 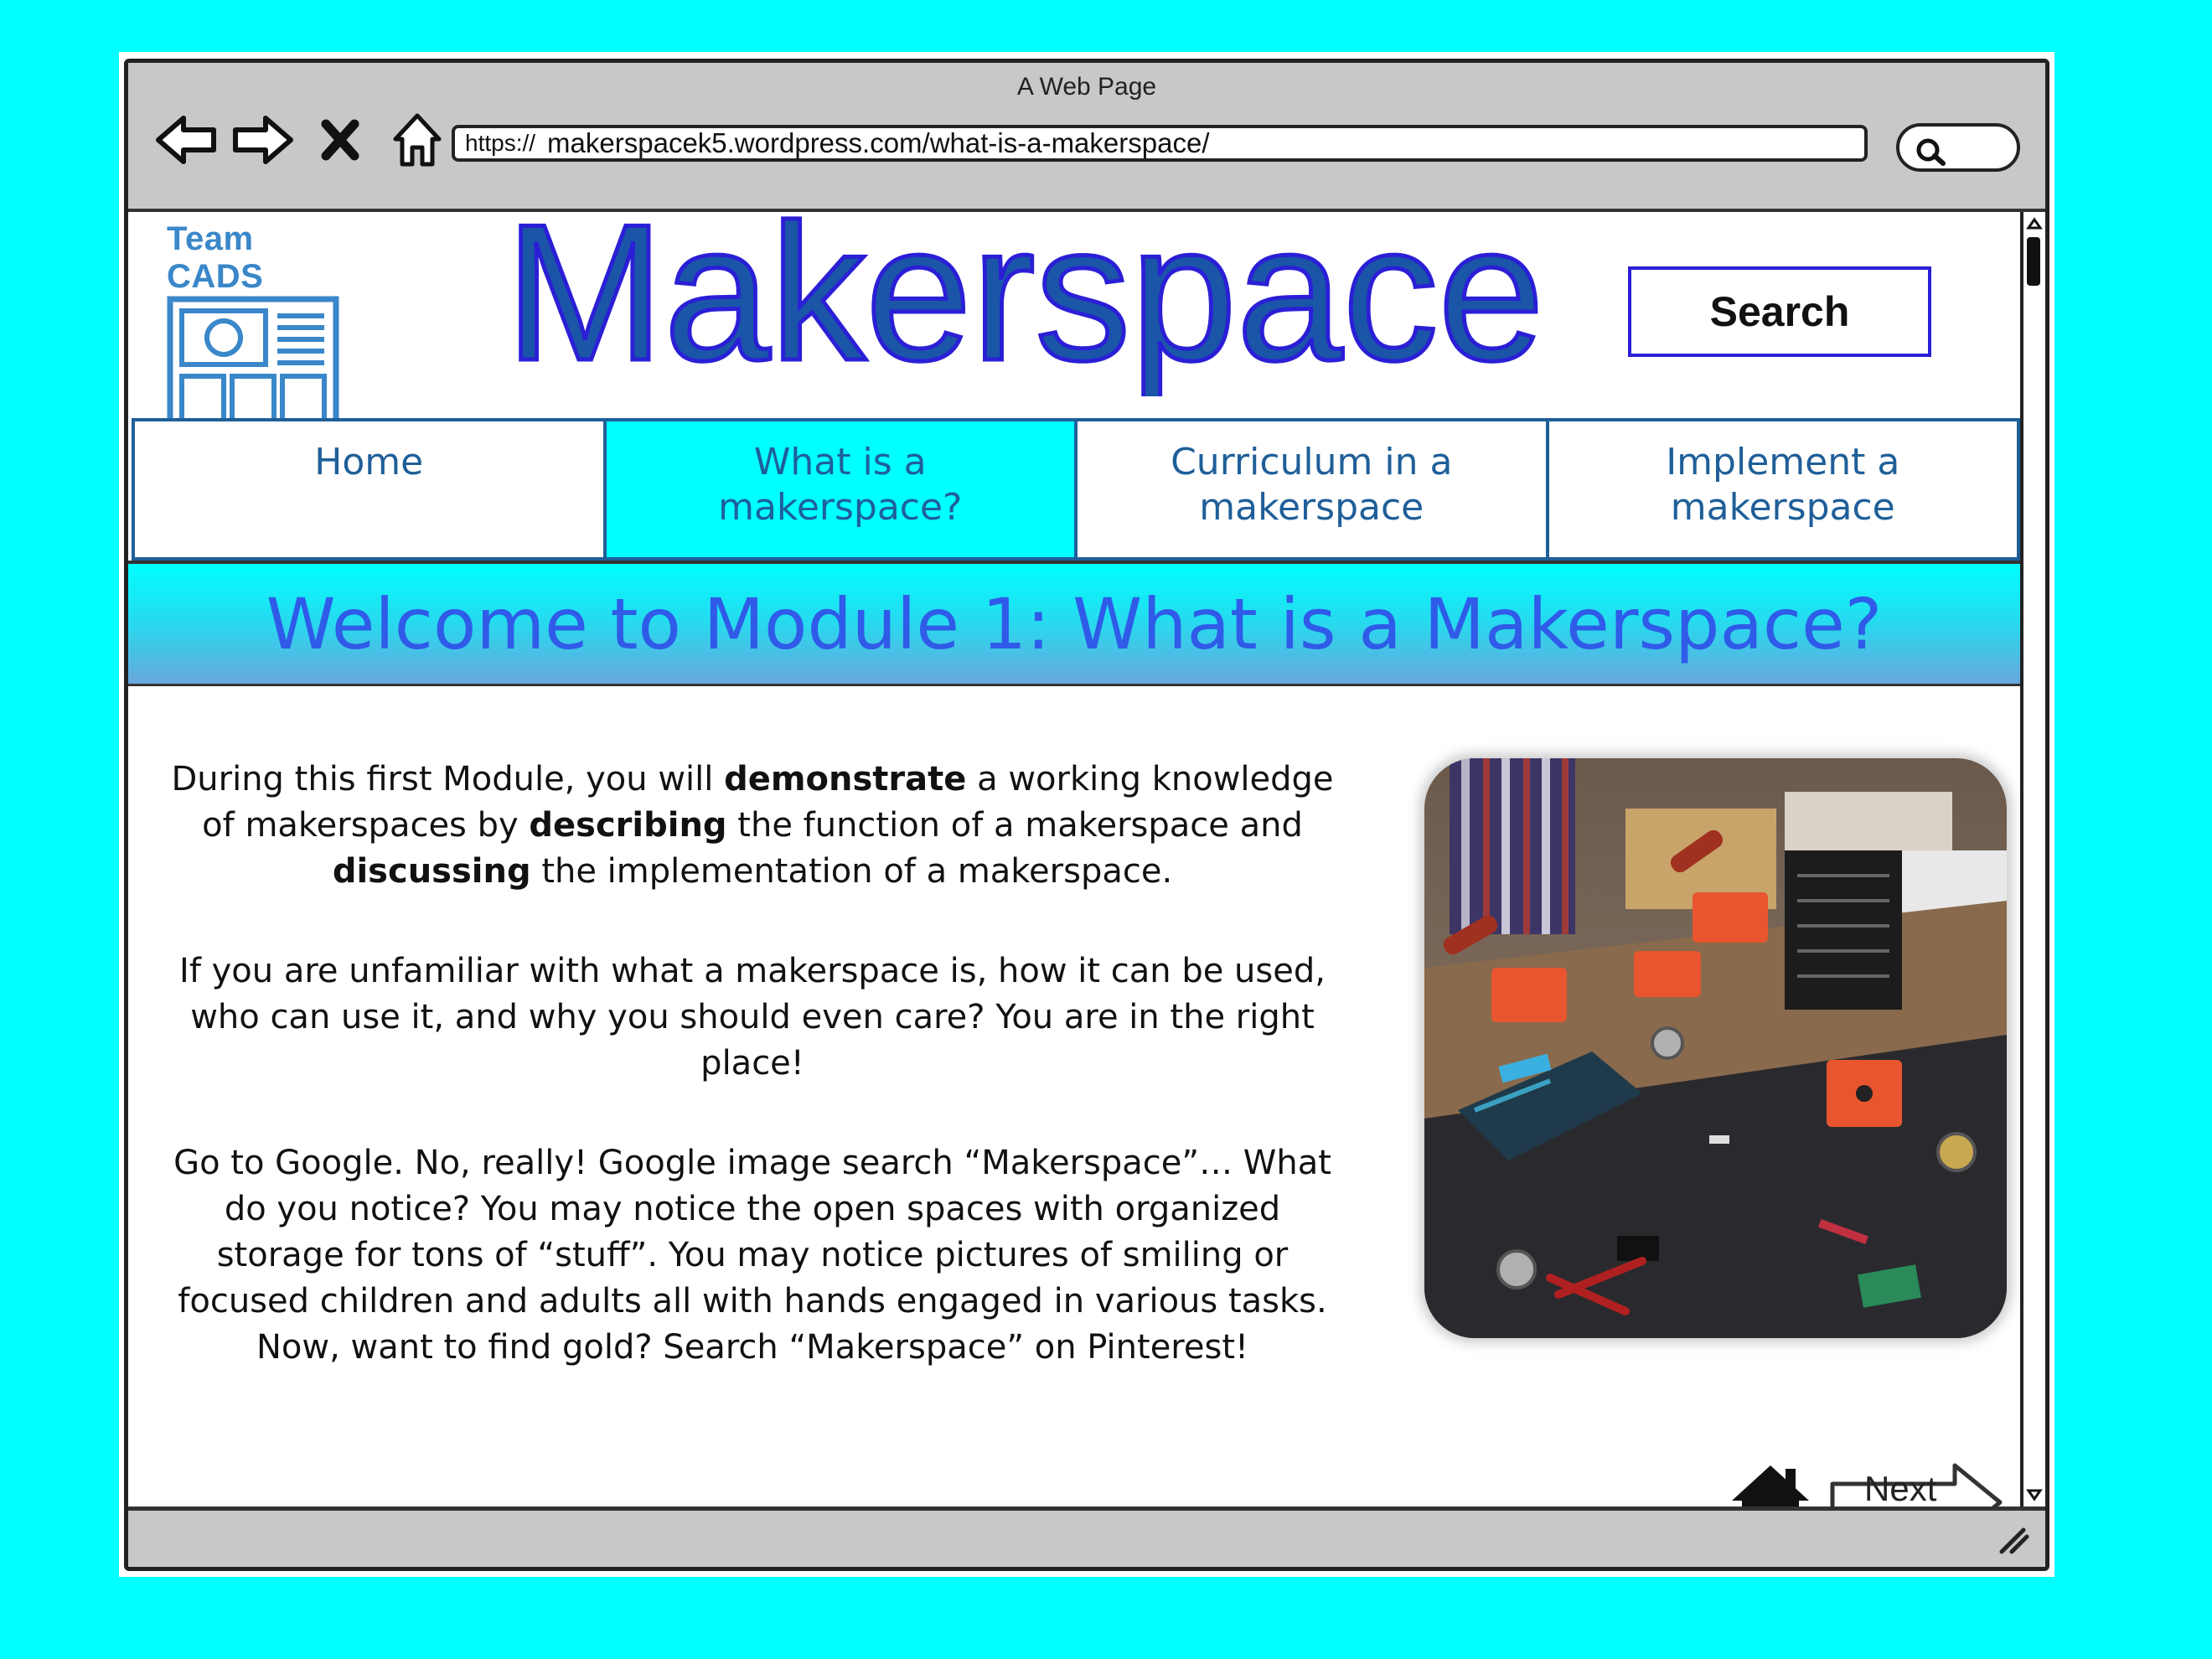 I want to click on nav-item-label: Curriculum in a, so click(x=1312, y=462).